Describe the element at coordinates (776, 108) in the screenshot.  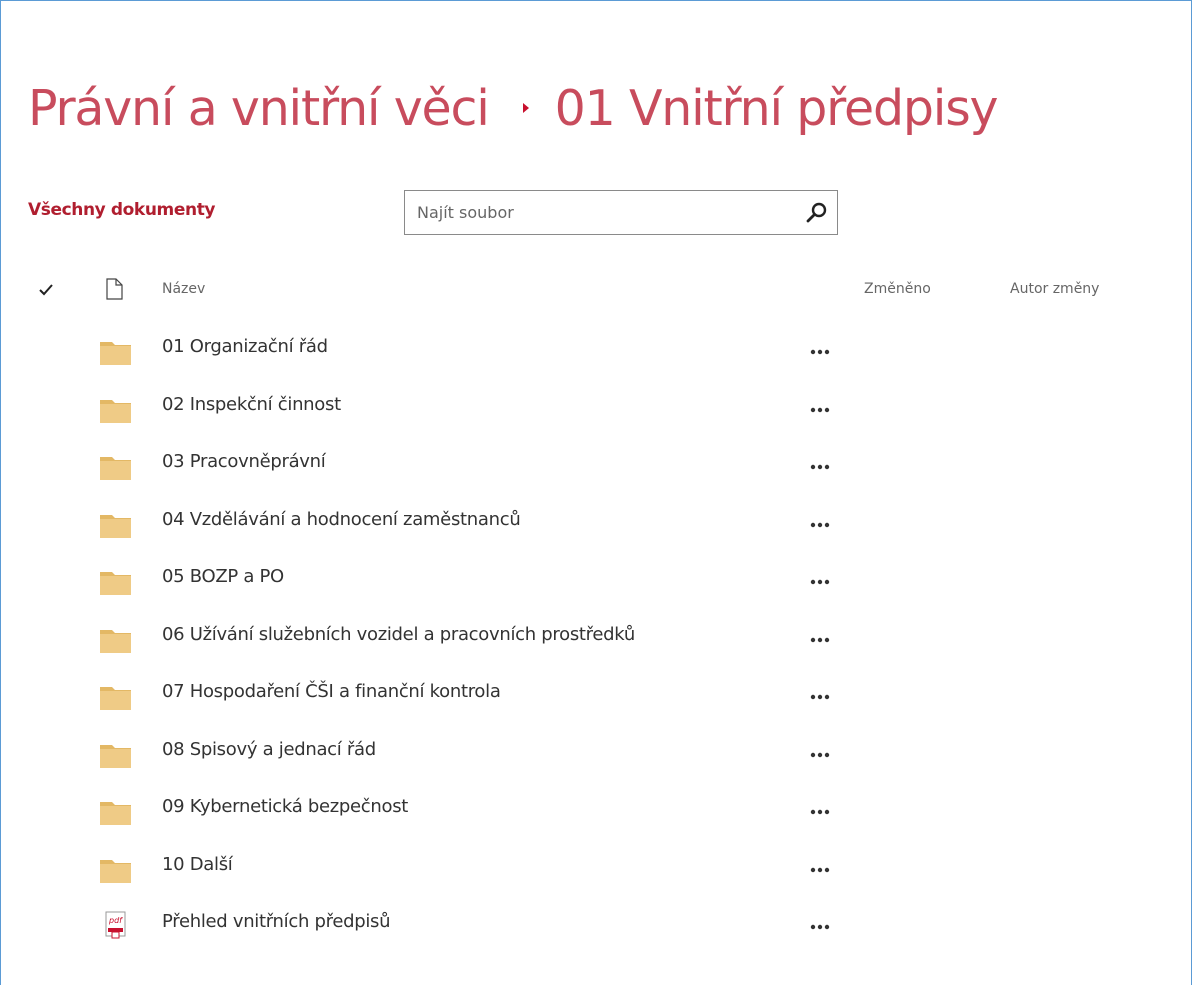
I see `breadcrumb-current: 01 Vnitřní předpisy` at that location.